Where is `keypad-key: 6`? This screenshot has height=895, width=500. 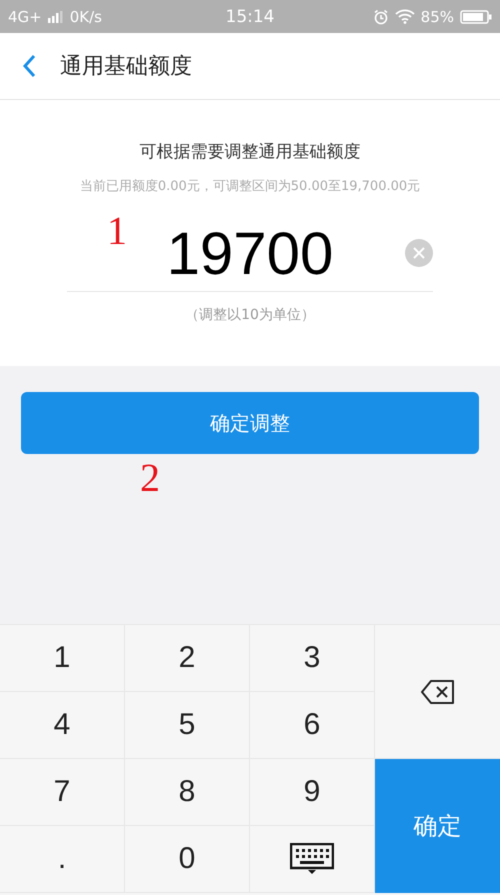 keypad-key: 6 is located at coordinates (312, 725).